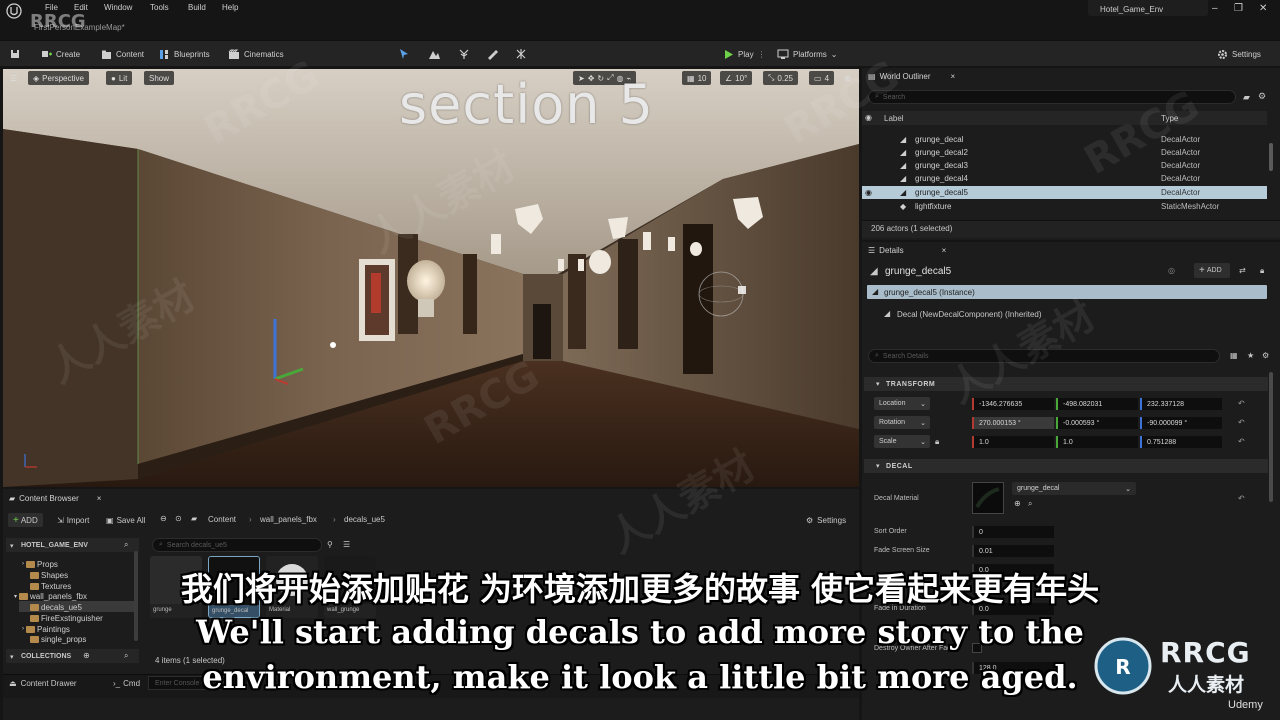 This screenshot has height=720, width=1280. What do you see at coordinates (256, 54) in the screenshot?
I see `cinematics-button: Cinematics` at bounding box center [256, 54].